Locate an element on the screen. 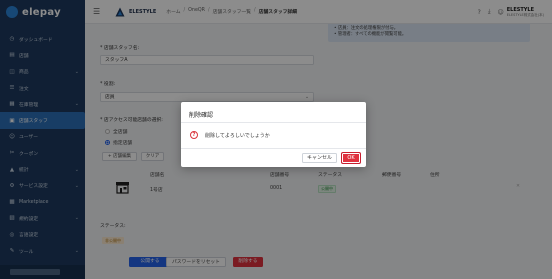  dialog-message: 削除してよろしいでしょうか is located at coordinates (237, 136).